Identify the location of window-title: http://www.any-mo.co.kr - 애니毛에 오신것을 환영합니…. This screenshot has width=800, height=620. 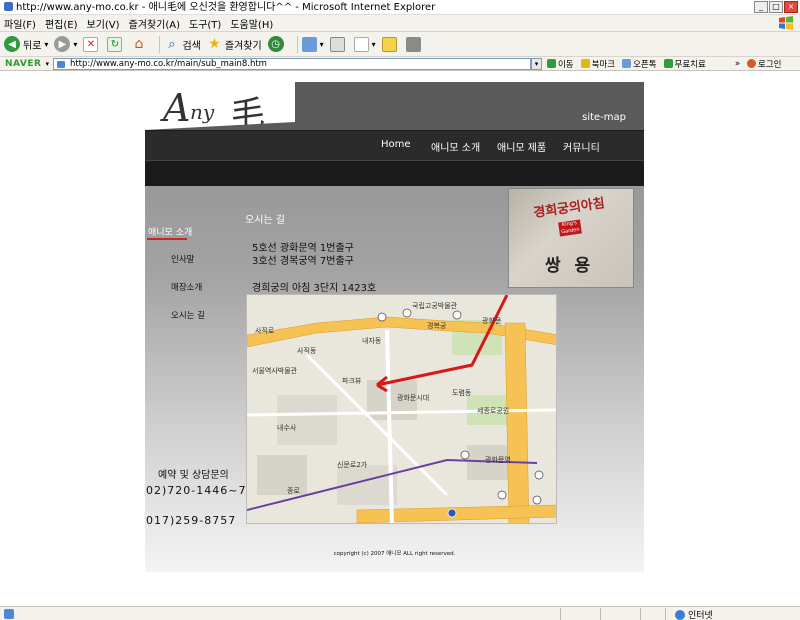
(226, 7).